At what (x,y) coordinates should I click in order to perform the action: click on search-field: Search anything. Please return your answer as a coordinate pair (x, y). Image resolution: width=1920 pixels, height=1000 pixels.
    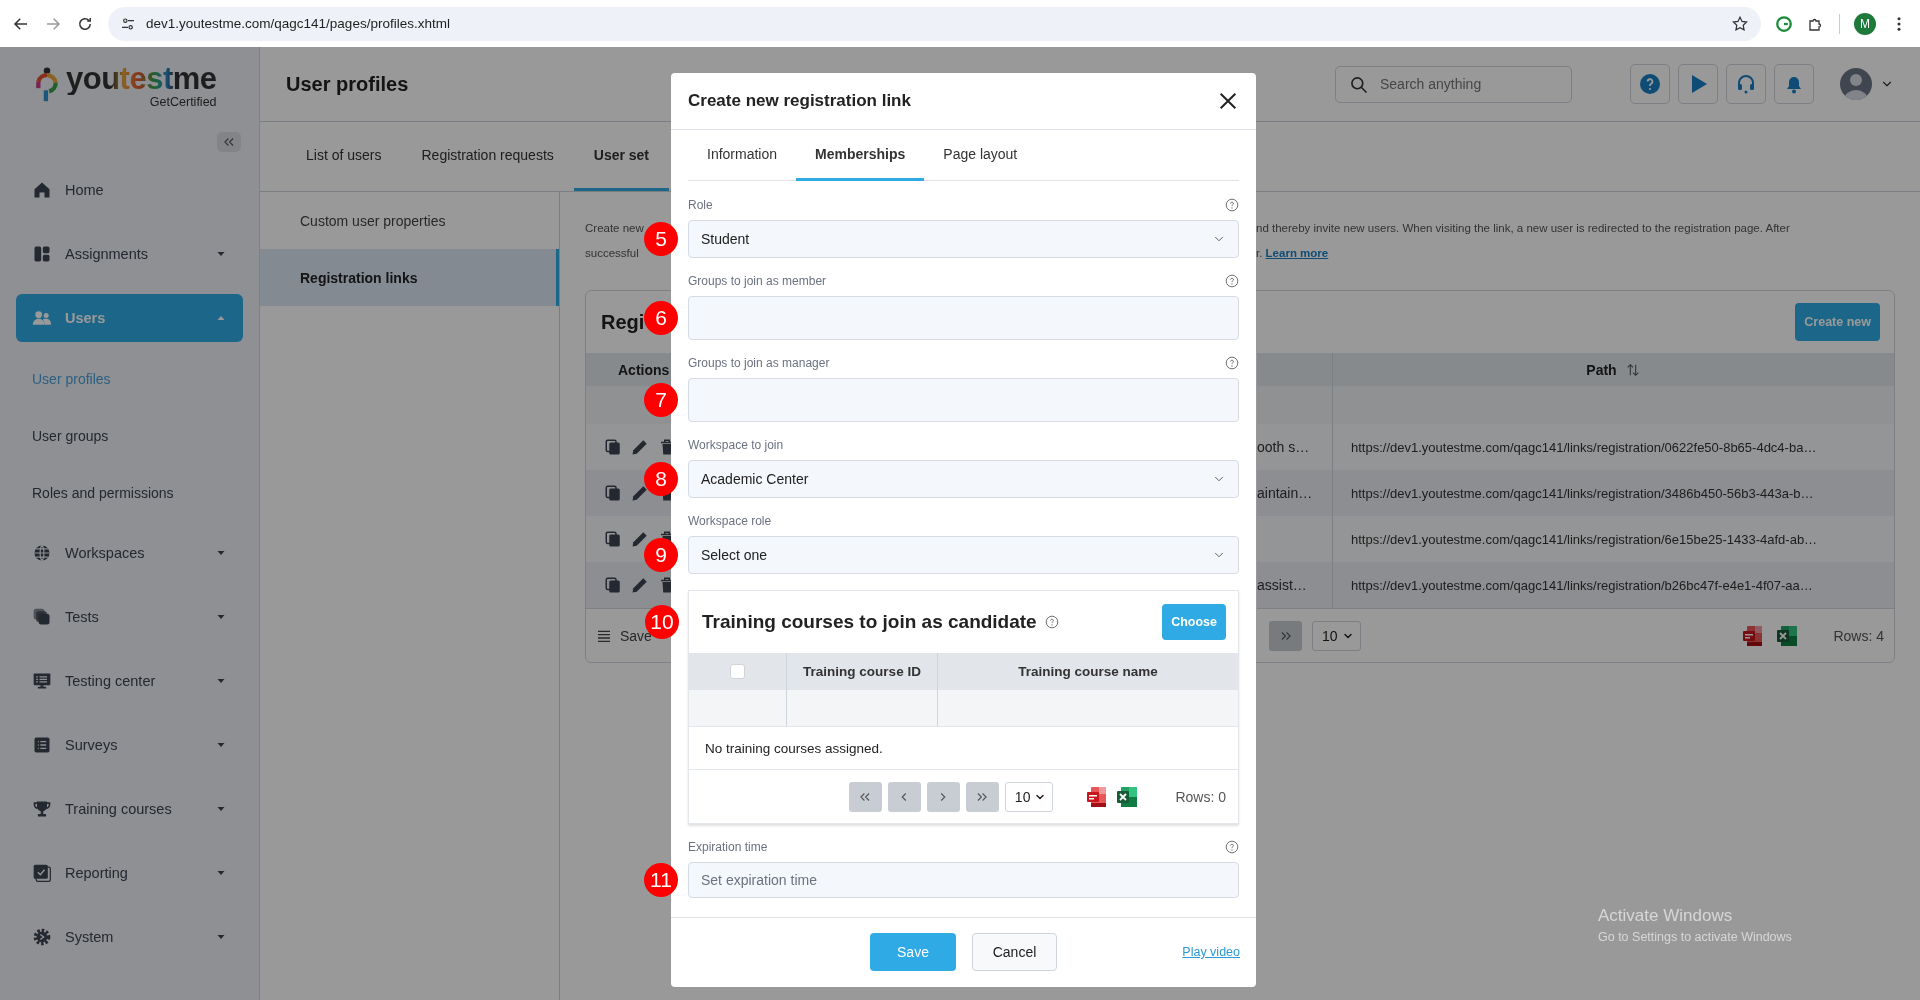
    Looking at the image, I should click on (1453, 84).